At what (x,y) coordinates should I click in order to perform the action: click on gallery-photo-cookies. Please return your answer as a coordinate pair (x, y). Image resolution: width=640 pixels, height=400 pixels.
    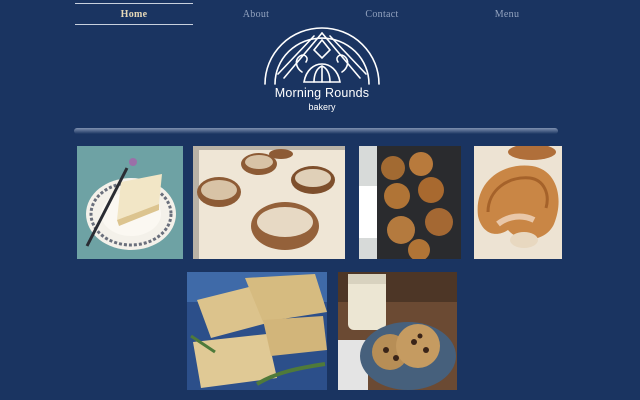
    Looking at the image, I should click on (397, 331).